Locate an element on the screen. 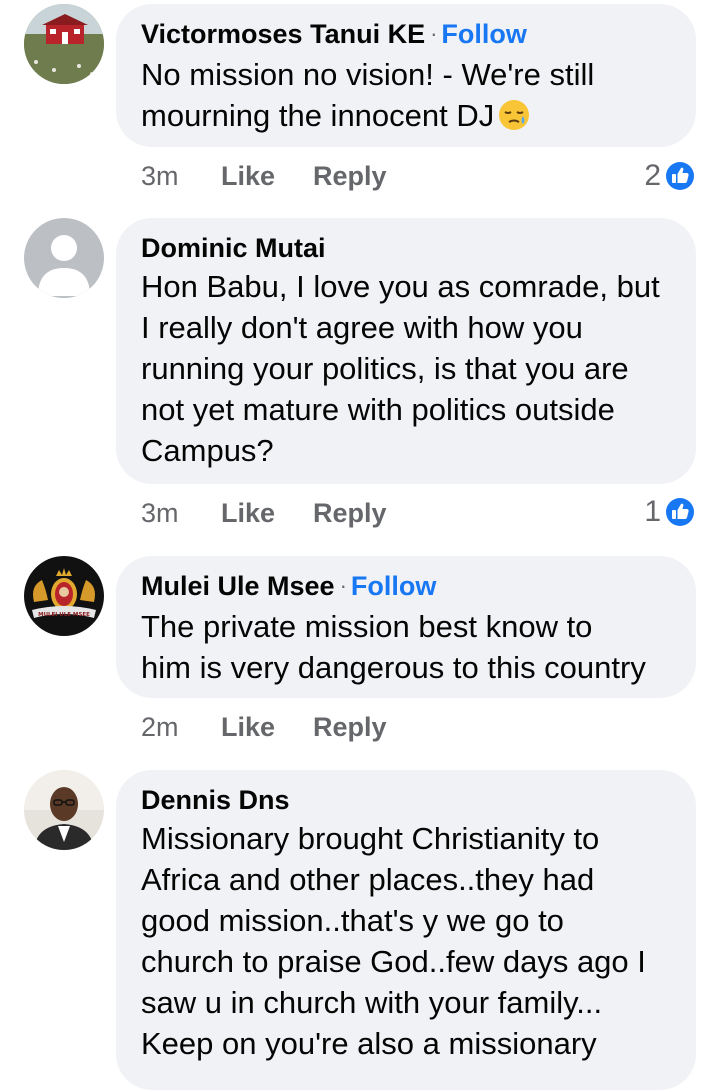 This screenshot has width=720, height=1090. author-line: Dominic Mutai is located at coordinates (405, 248).